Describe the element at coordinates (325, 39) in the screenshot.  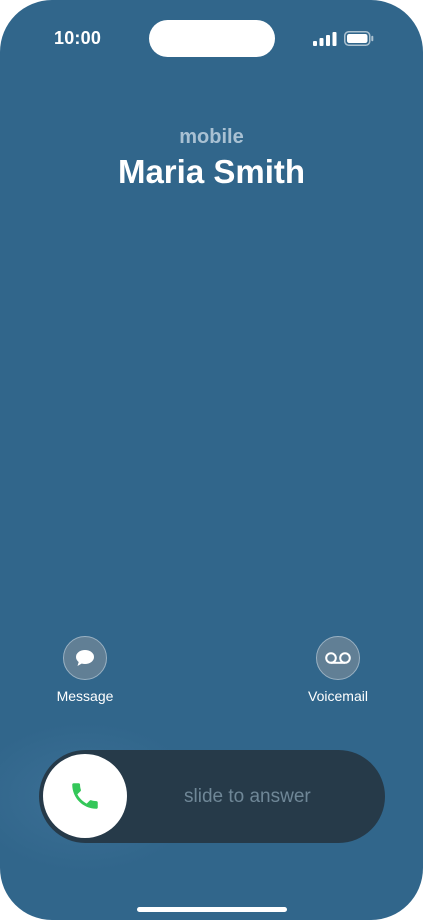
I see `signal-bars-icon` at that location.